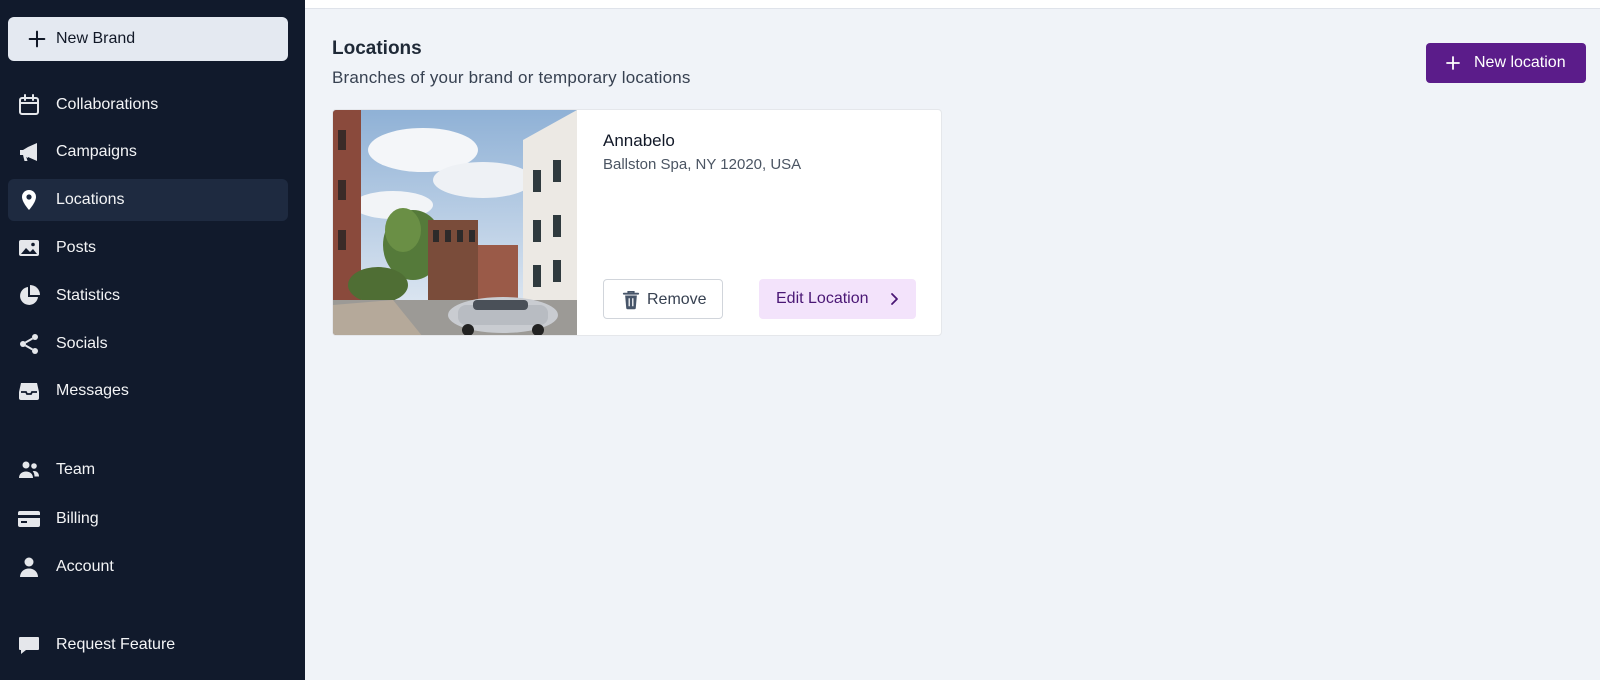  I want to click on sidebar-item-label: Campaigns, so click(96, 151).